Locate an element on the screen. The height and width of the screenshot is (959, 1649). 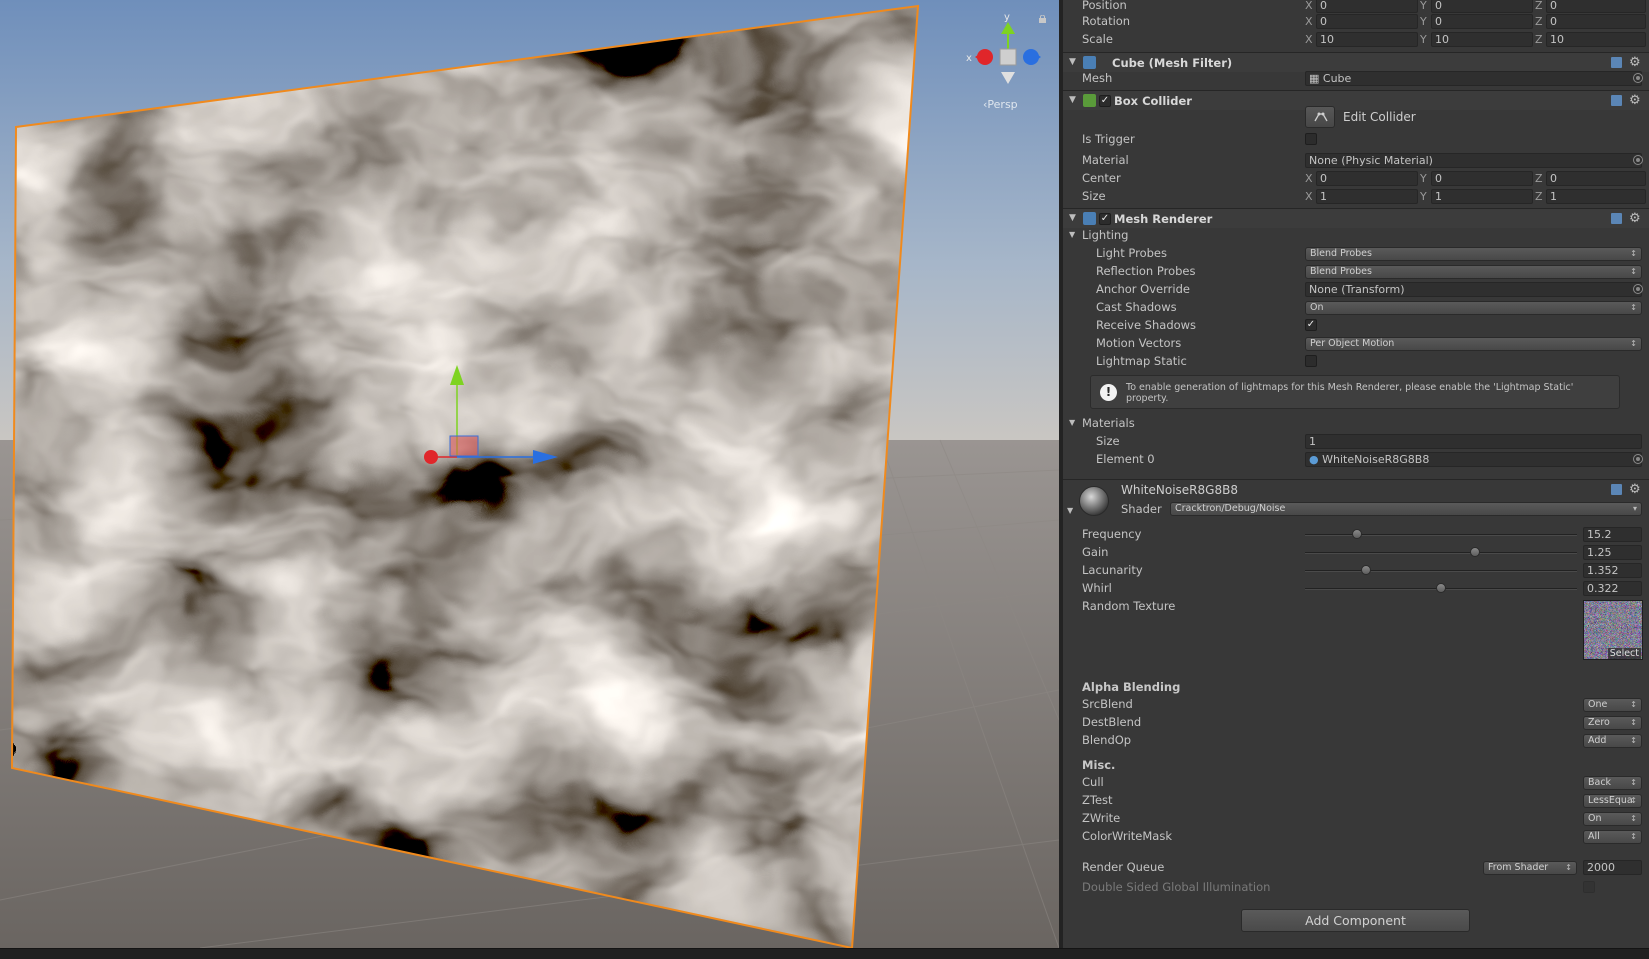
reflection-probes-label: Reflection Probes is located at coordinates (1146, 271).